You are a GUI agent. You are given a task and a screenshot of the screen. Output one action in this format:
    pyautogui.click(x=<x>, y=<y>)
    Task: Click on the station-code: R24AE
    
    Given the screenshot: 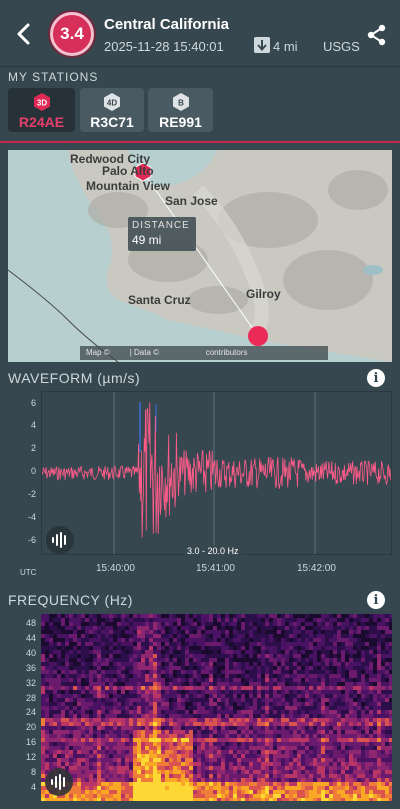 What is the action you would take?
    pyautogui.click(x=41, y=122)
    